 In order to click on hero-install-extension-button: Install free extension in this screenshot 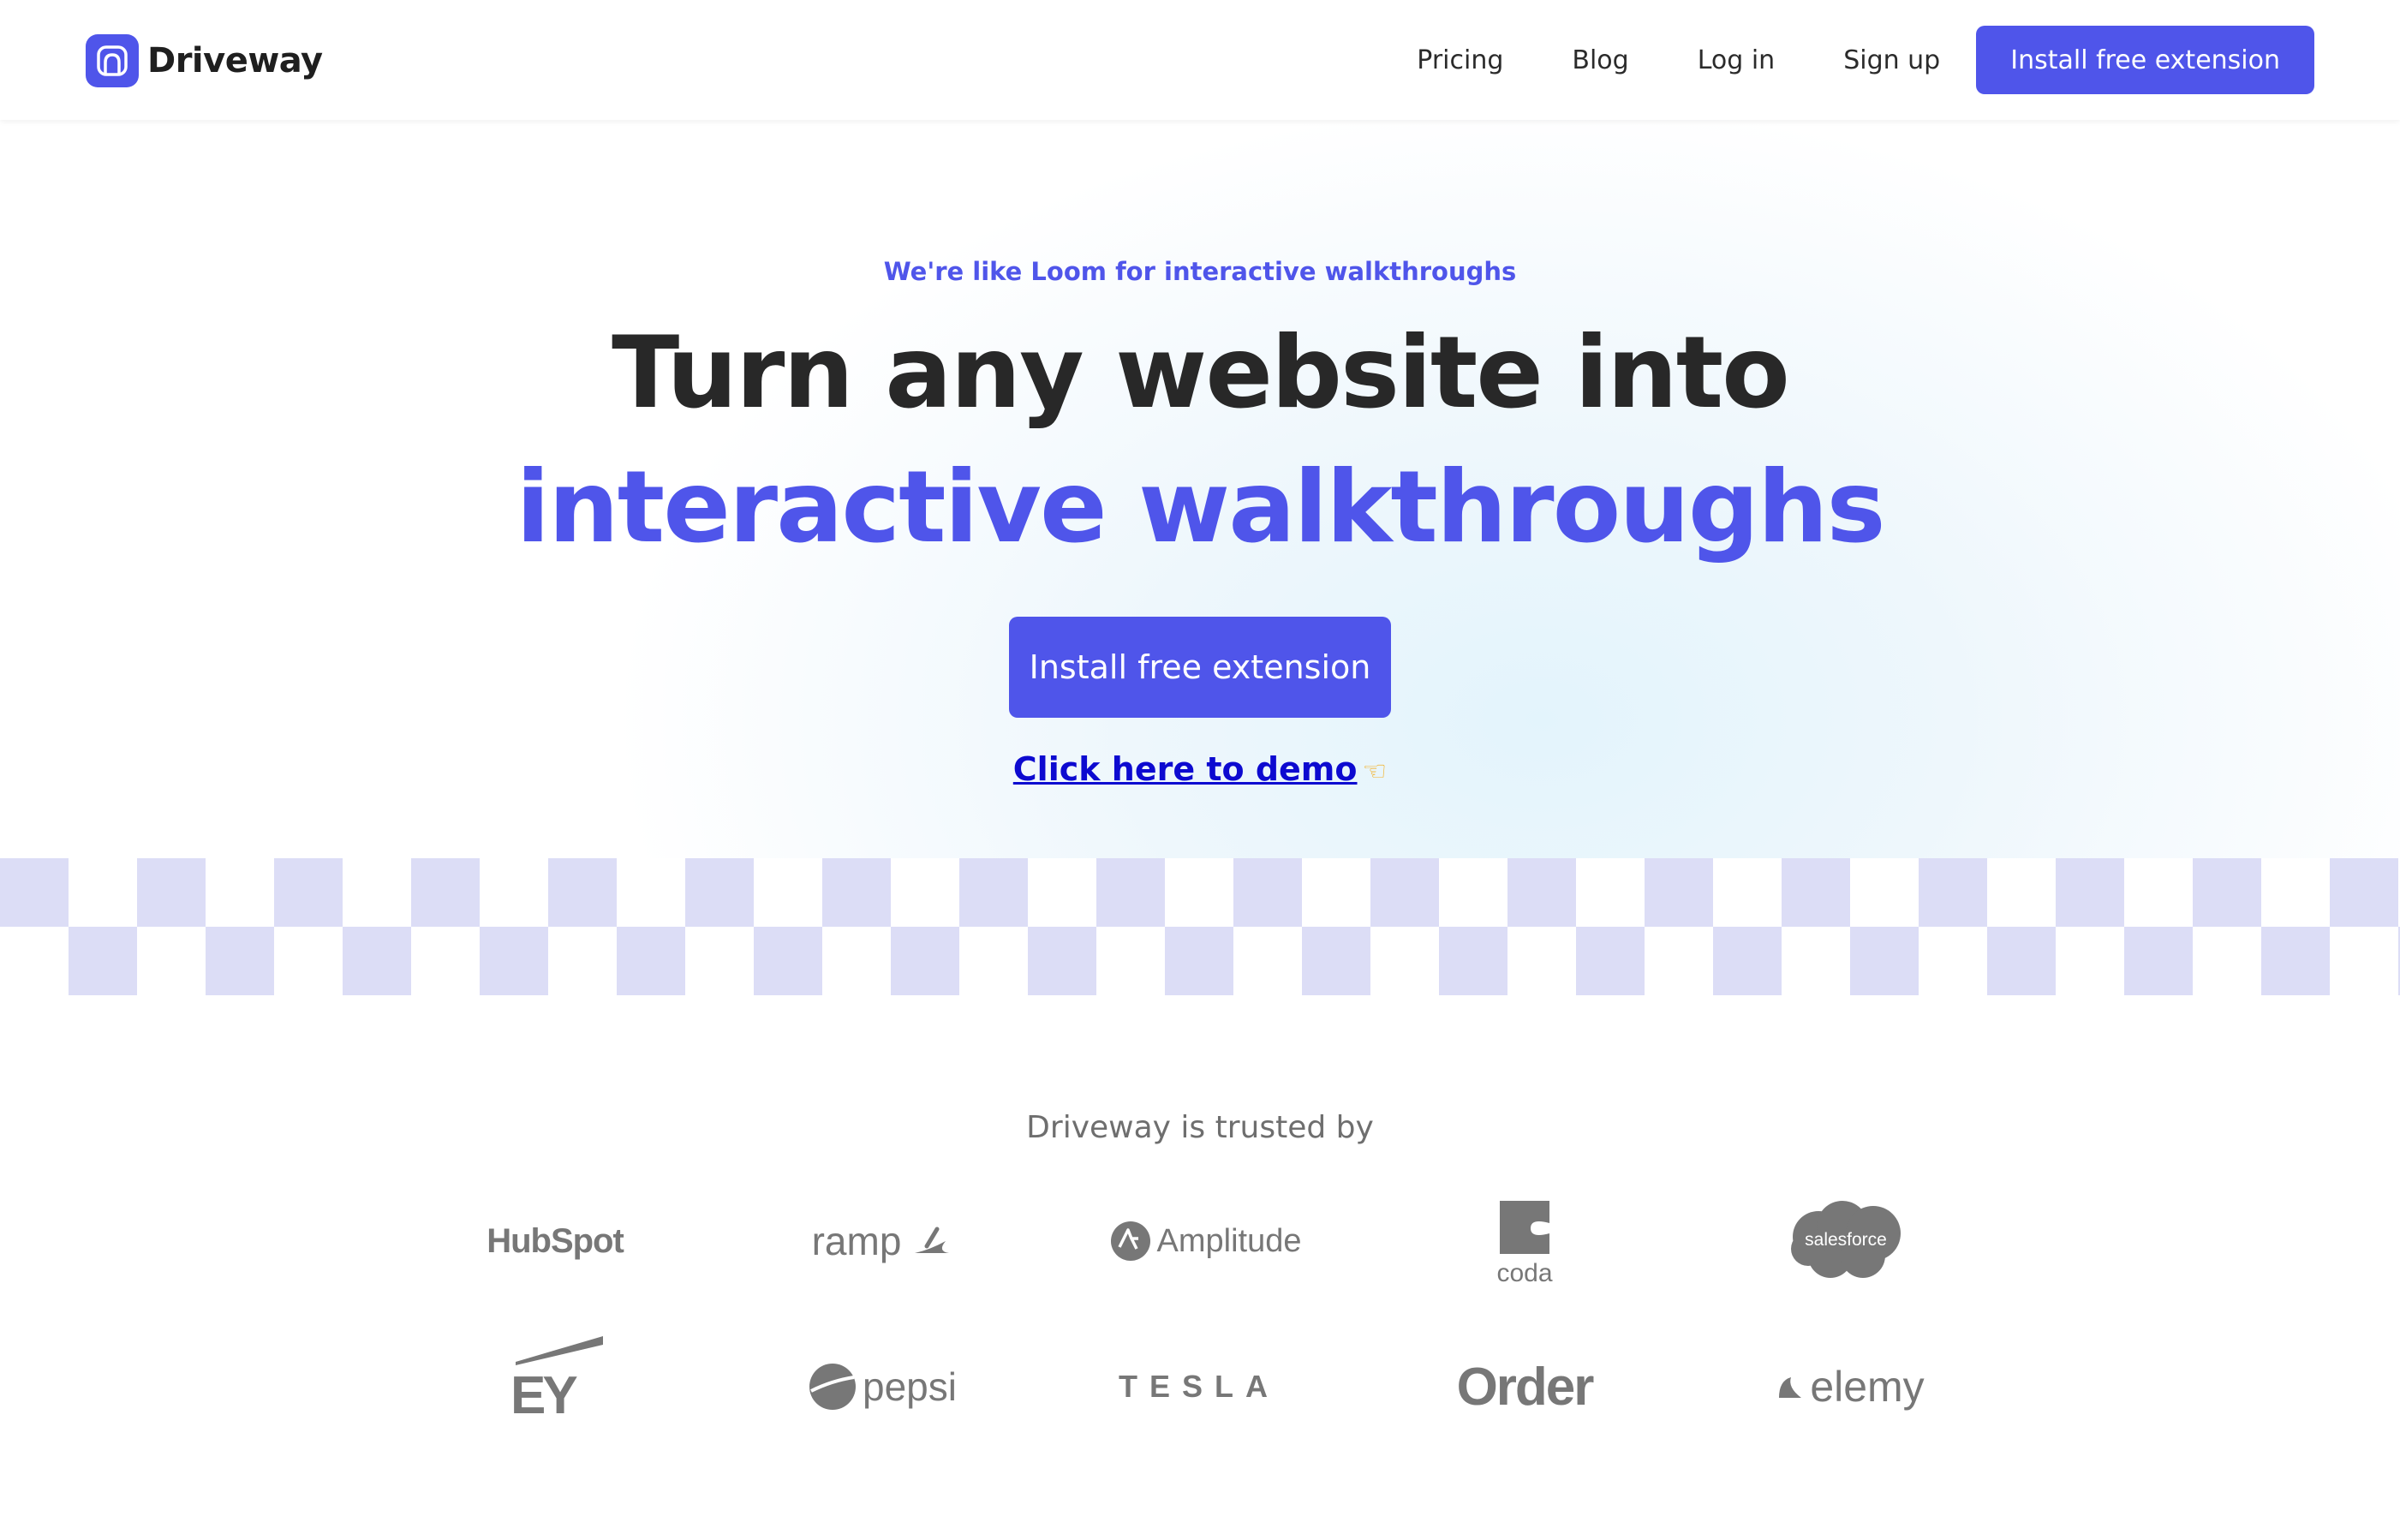, I will do `click(1200, 667)`.